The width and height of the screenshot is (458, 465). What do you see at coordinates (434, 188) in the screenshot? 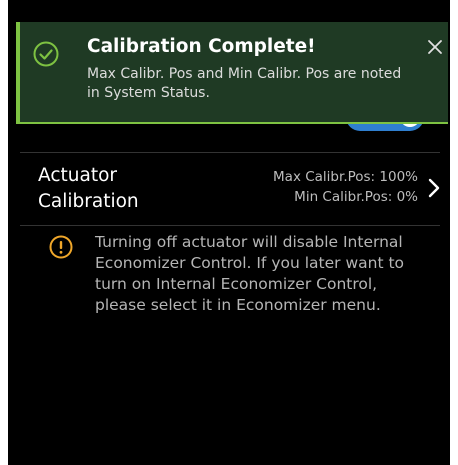
I see `chevron-right-icon` at bounding box center [434, 188].